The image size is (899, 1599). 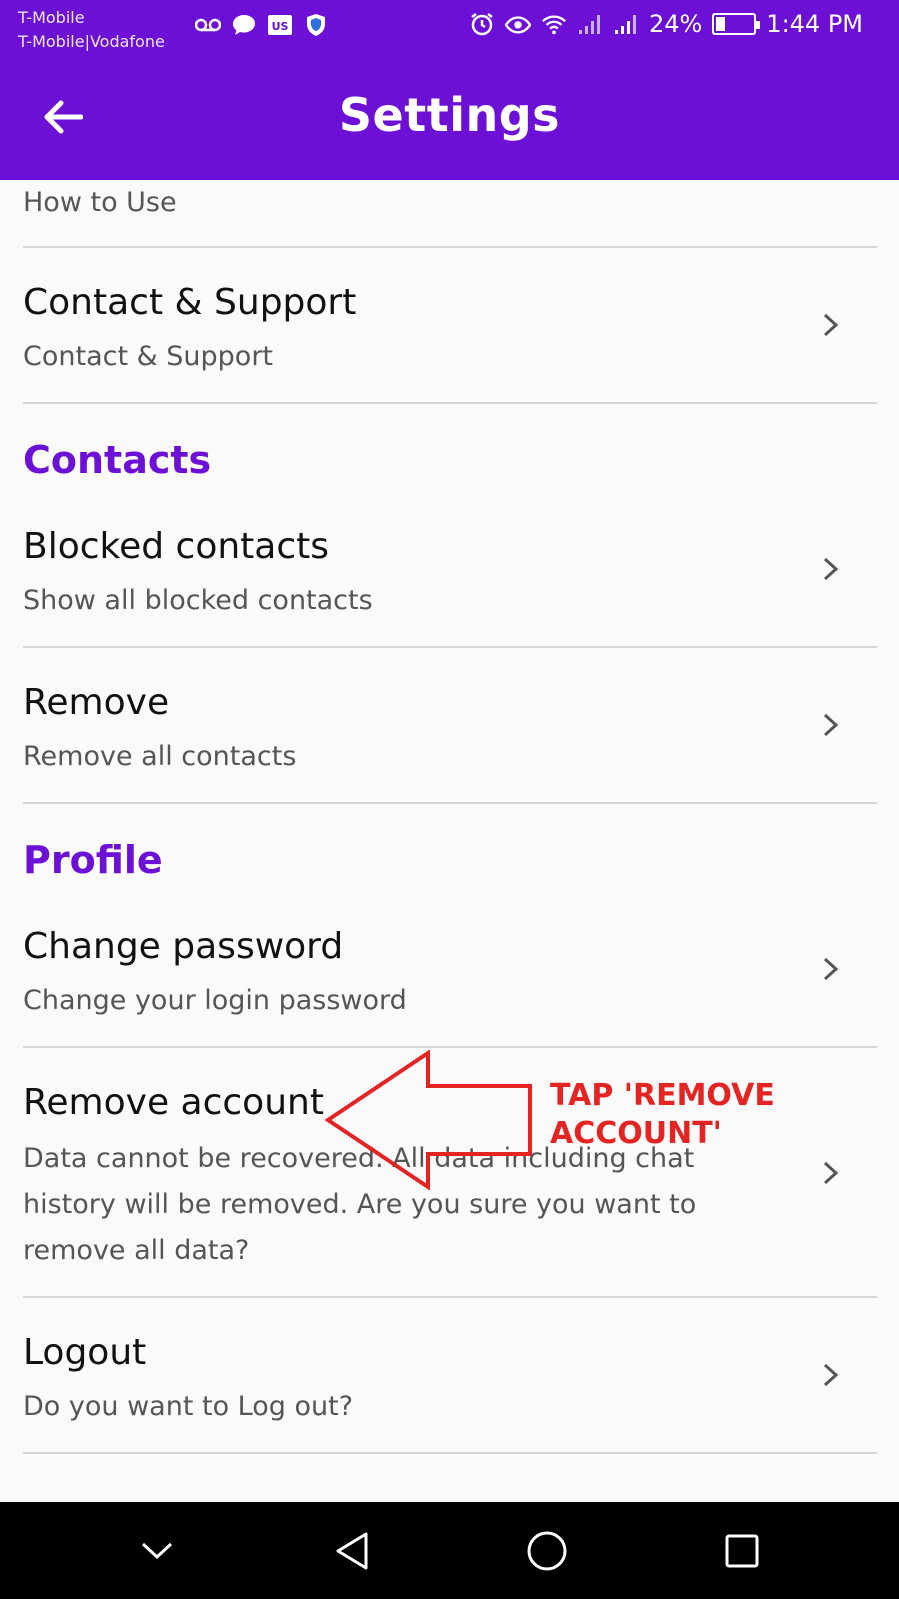 I want to click on status-system-icons: 24% 1:44 PM, so click(x=666, y=24).